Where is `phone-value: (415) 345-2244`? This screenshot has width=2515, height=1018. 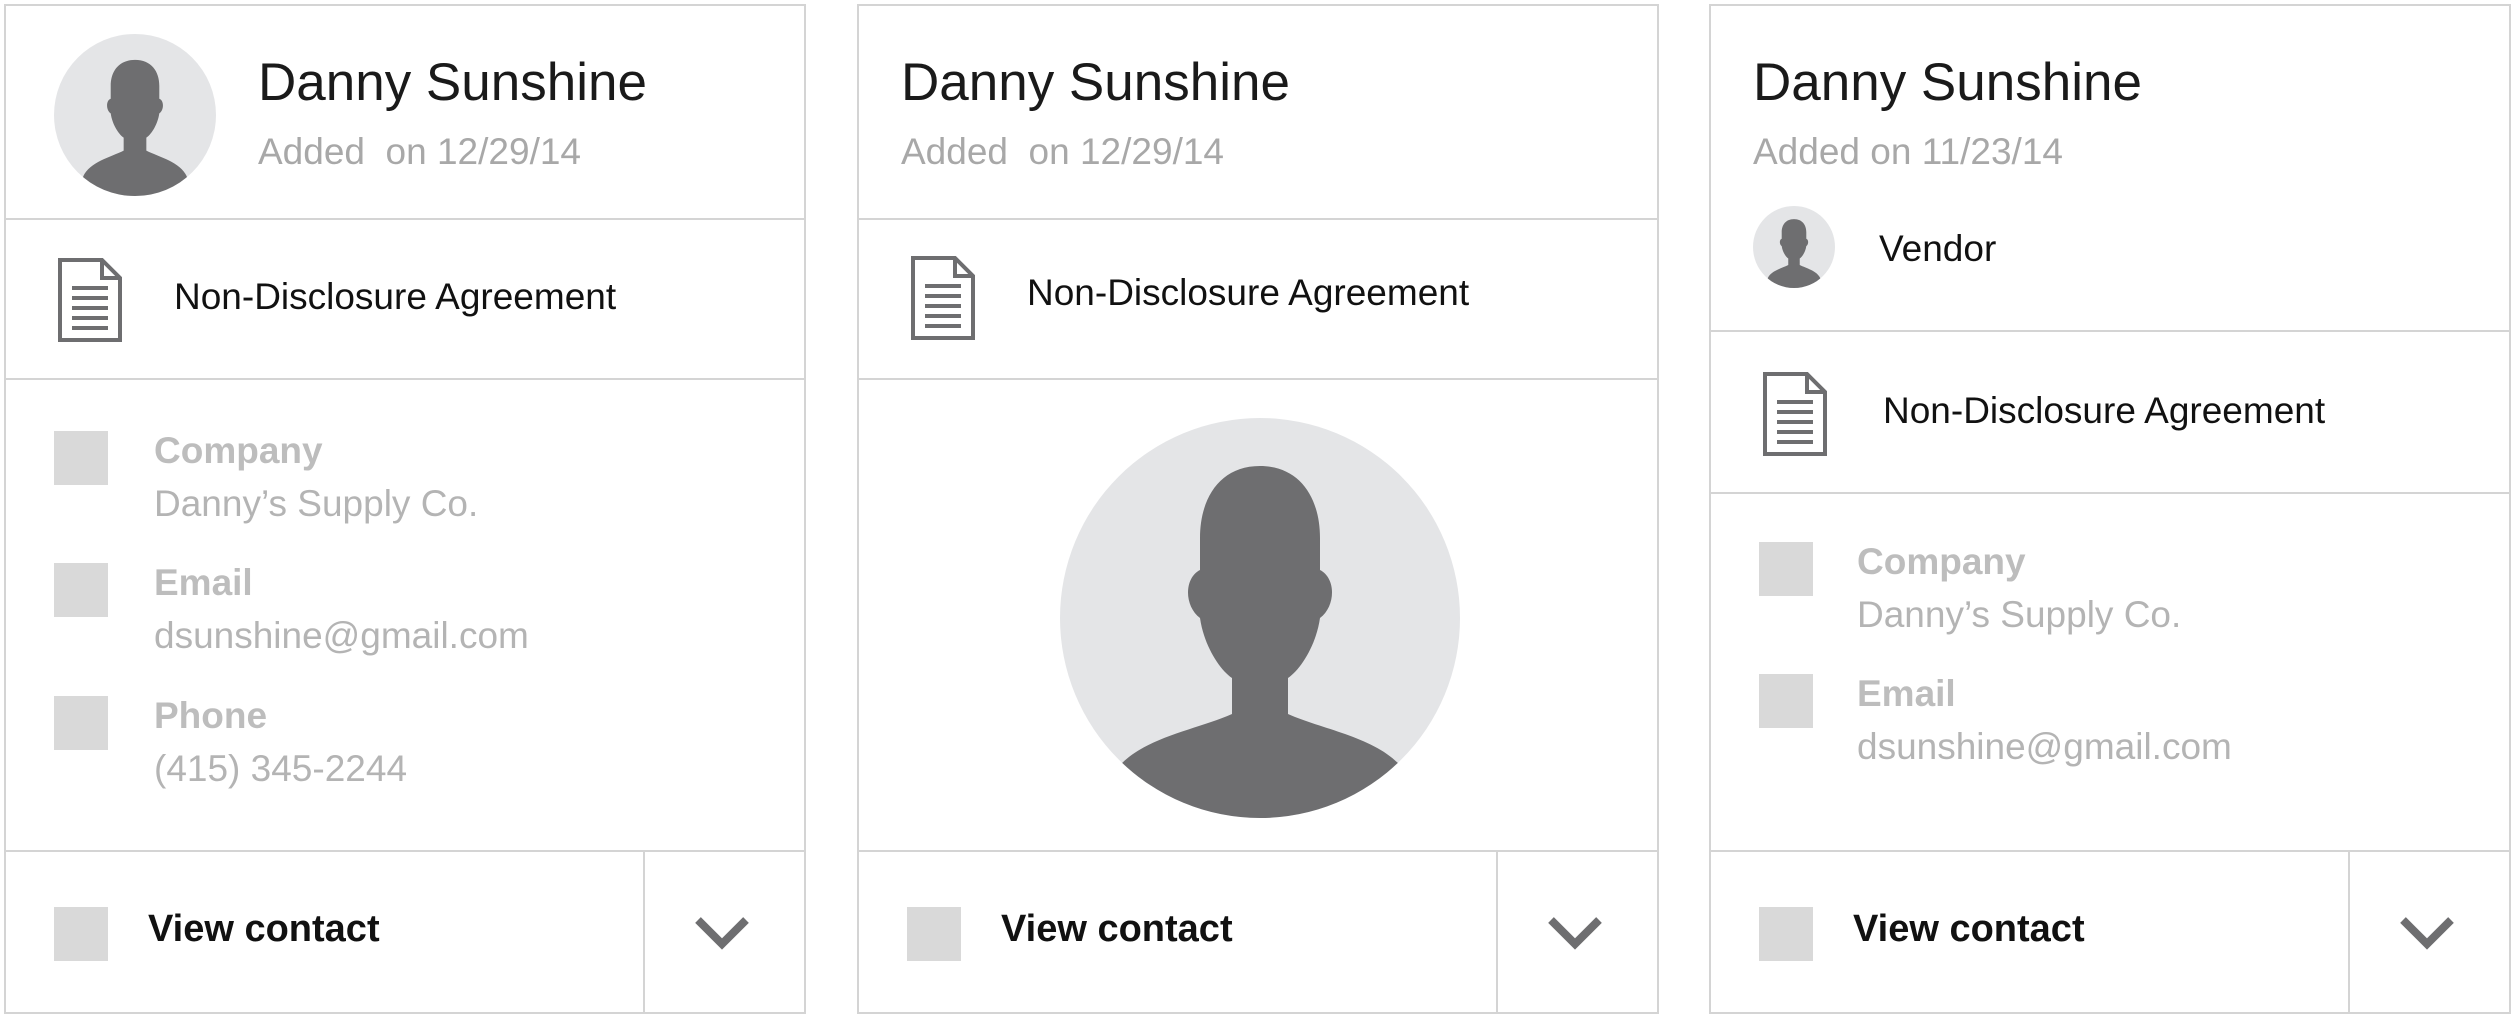
phone-value: (415) 345-2244 is located at coordinates (280, 769).